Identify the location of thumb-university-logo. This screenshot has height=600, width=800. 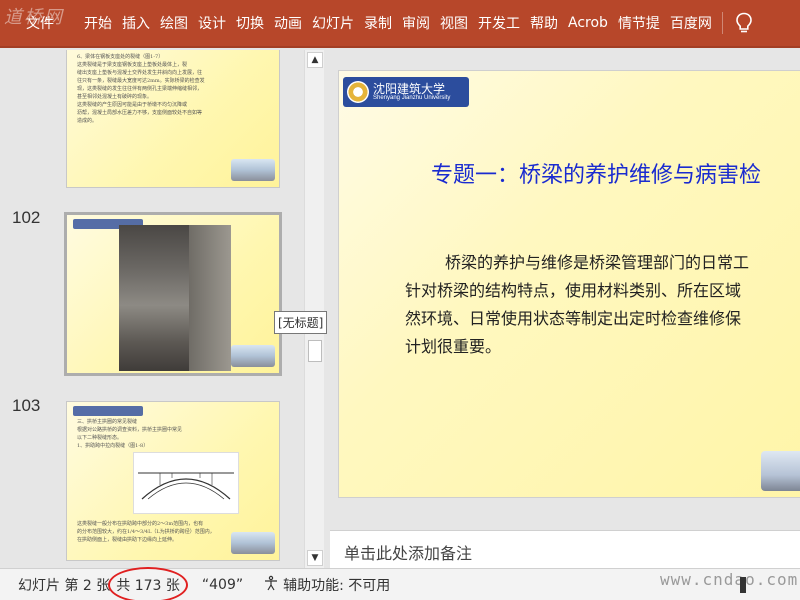
(108, 411).